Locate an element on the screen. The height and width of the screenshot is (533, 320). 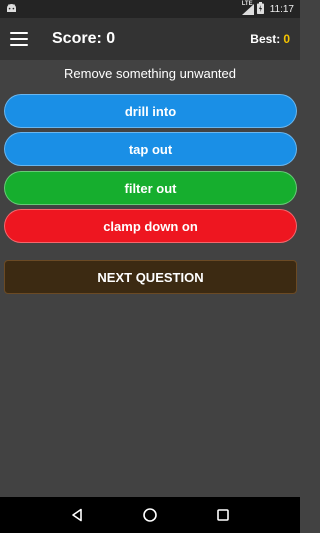
answer-button: tap out is located at coordinates (150, 149).